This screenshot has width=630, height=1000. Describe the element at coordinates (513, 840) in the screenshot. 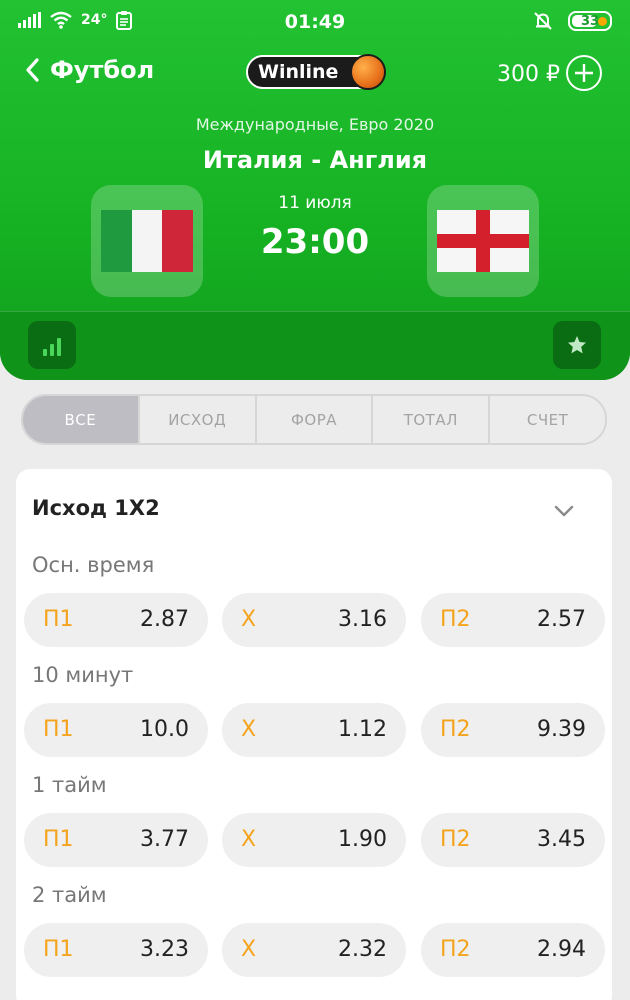

I see `odd-button-away: П2 3.45` at that location.